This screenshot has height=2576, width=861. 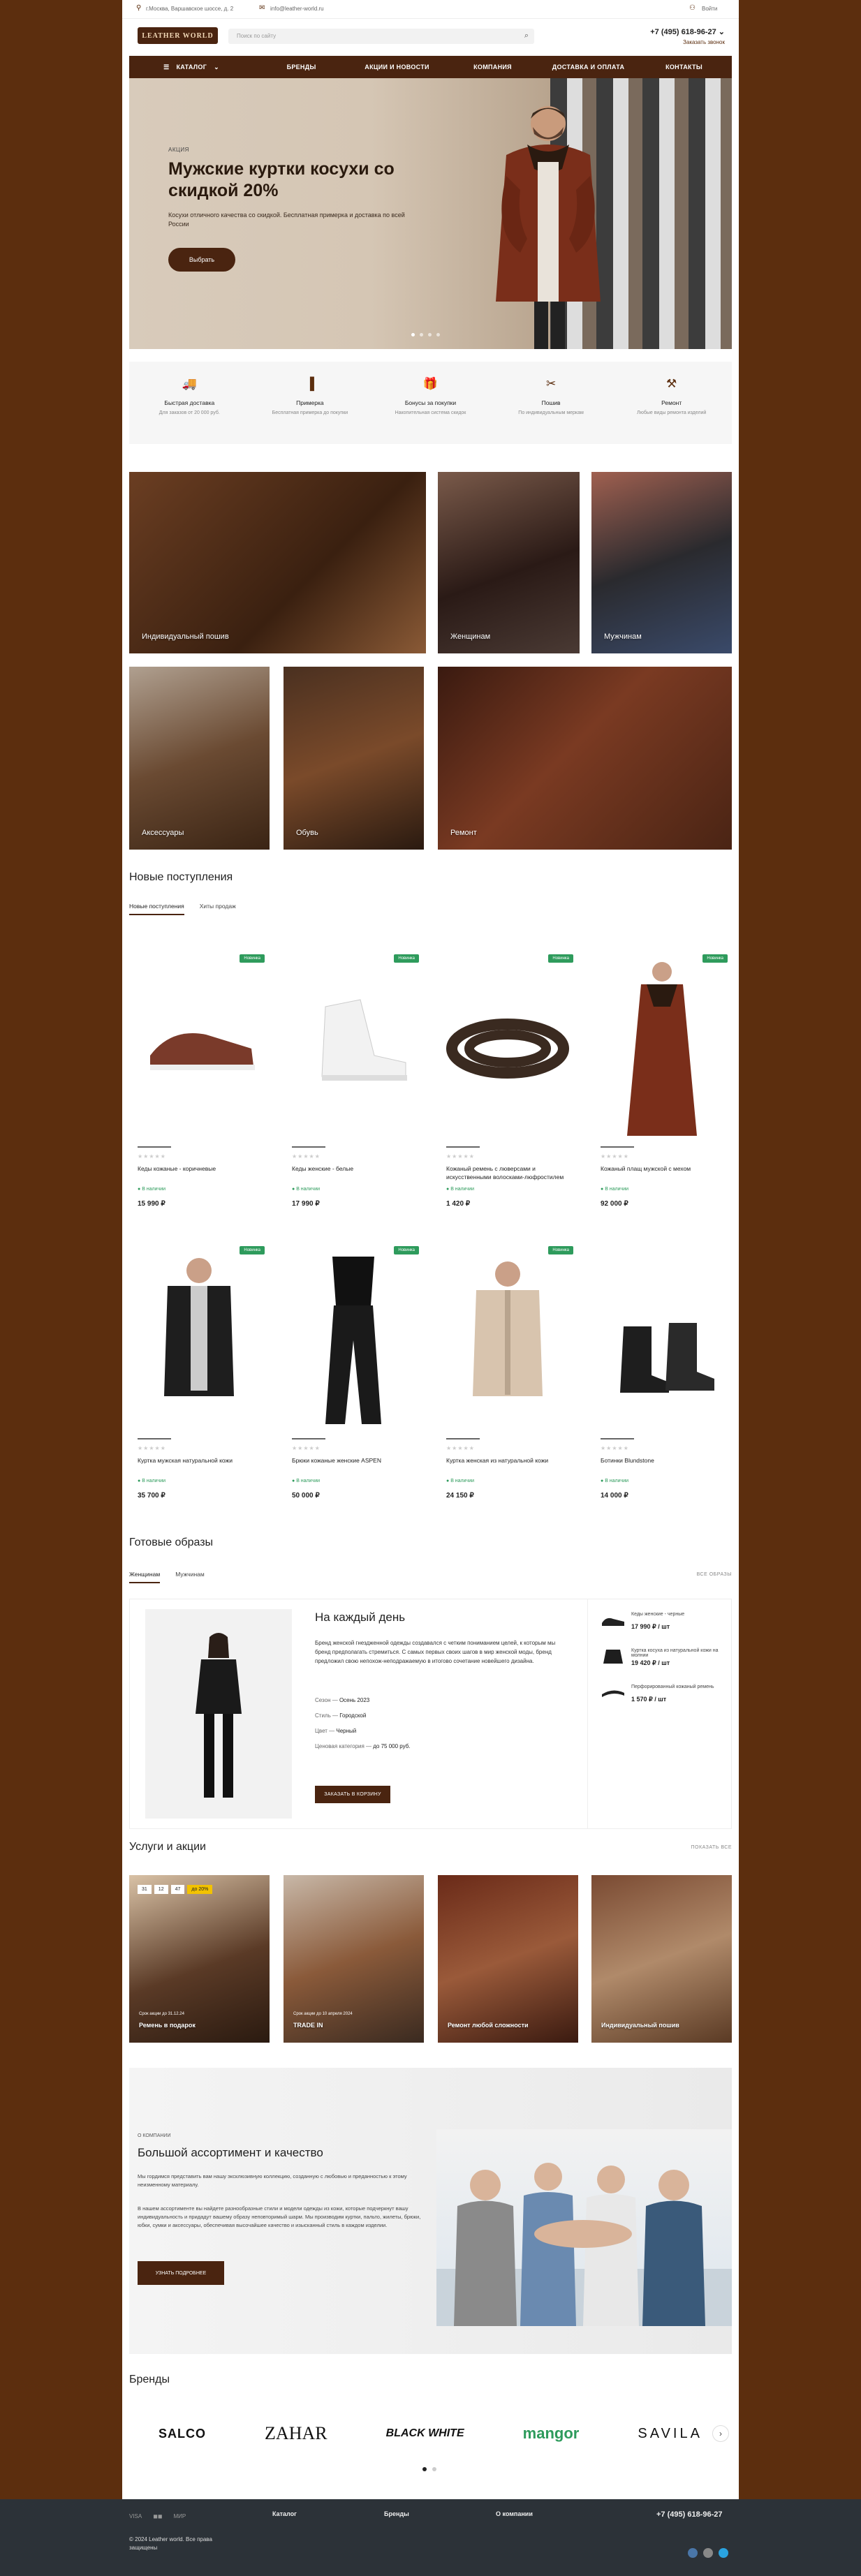 What do you see at coordinates (526, 35) in the screenshot?
I see `search-icon: ⌕` at bounding box center [526, 35].